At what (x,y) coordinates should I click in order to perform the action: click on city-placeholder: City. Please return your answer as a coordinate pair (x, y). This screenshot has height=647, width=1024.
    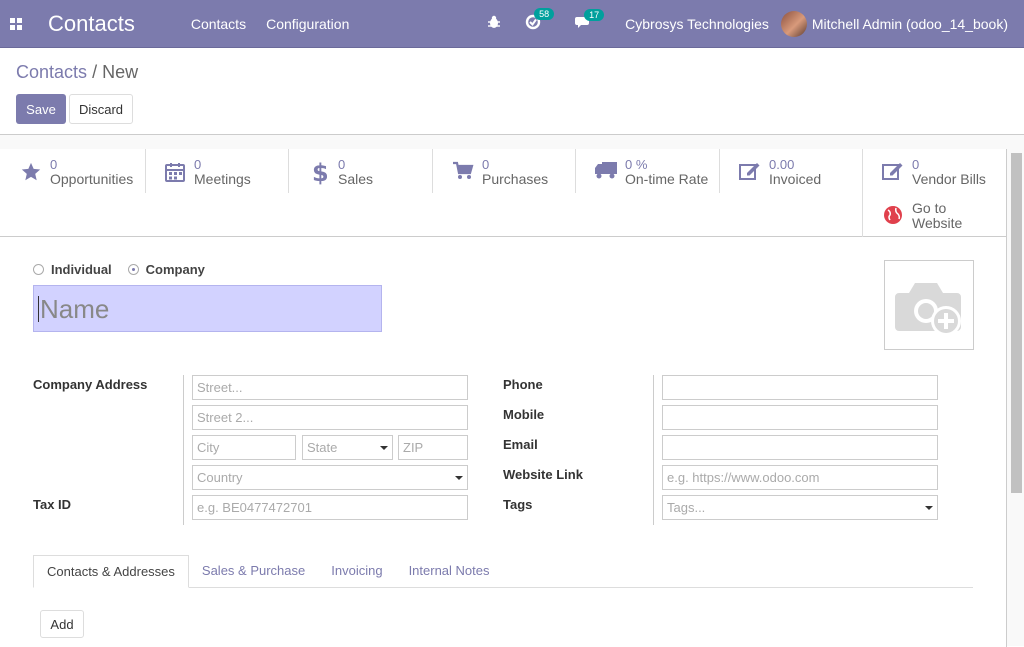
    Looking at the image, I should click on (208, 447).